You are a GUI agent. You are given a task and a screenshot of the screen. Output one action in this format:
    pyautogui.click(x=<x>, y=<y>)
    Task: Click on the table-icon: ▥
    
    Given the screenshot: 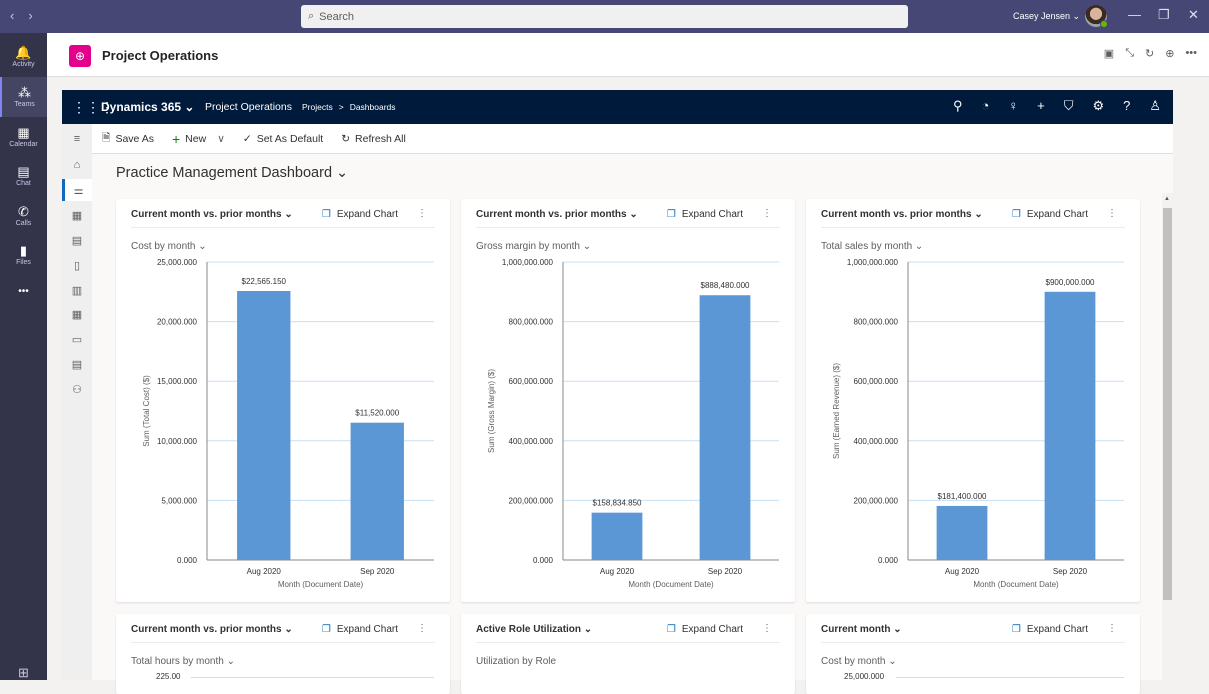 What is the action you would take?
    pyautogui.click(x=77, y=290)
    